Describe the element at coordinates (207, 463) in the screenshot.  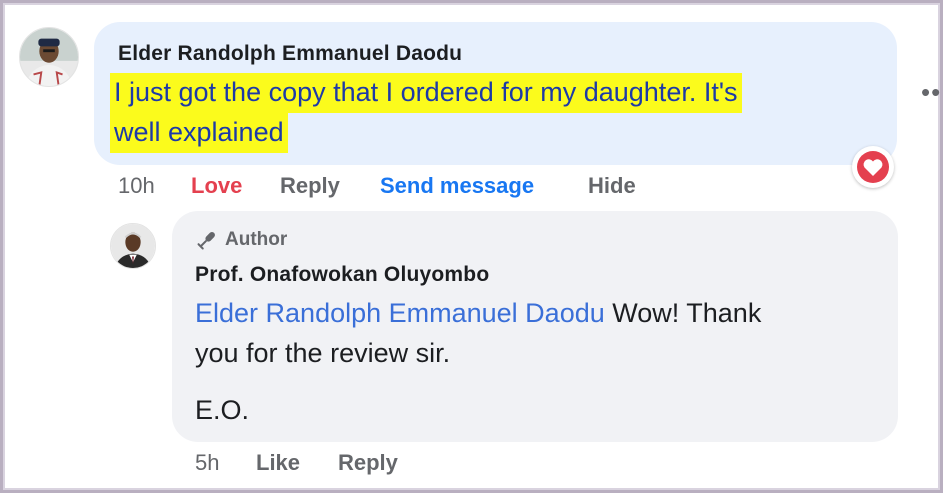
I see `reply-timestamp: 5h` at that location.